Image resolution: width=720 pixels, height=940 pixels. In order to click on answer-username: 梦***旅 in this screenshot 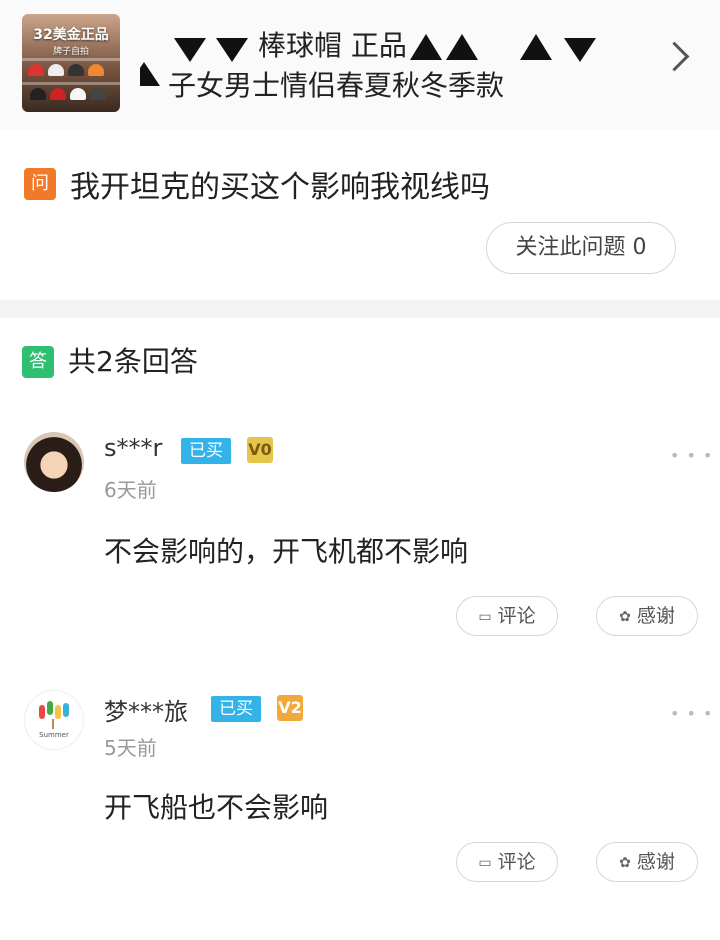, I will do `click(146, 709)`.